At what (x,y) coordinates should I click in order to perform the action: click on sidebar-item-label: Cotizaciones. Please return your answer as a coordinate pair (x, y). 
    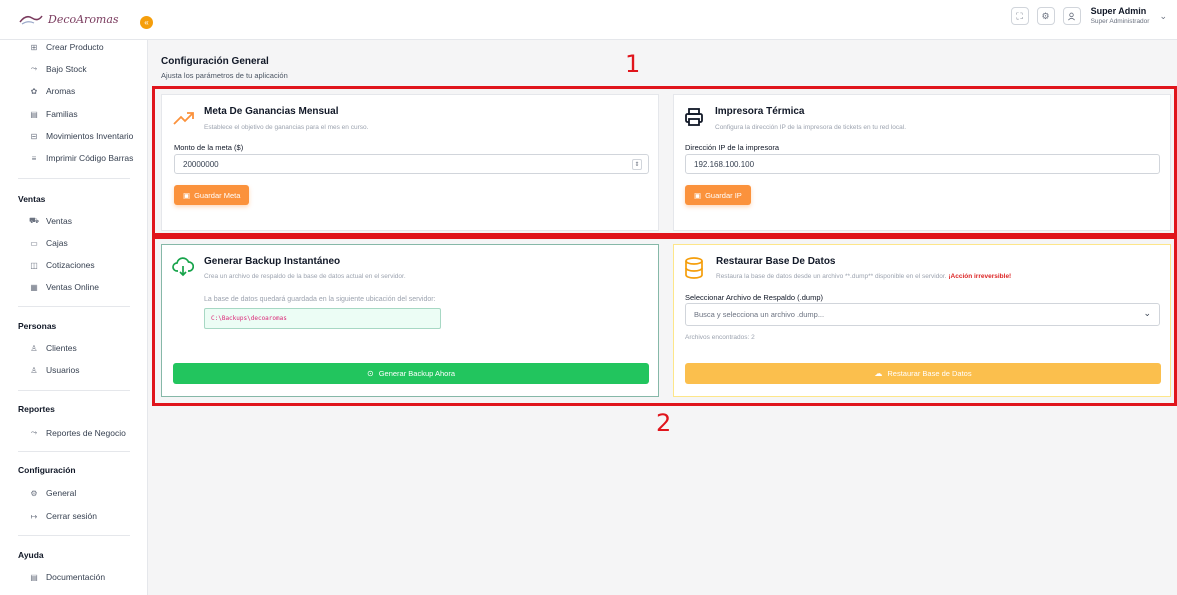
    Looking at the image, I should click on (70, 265).